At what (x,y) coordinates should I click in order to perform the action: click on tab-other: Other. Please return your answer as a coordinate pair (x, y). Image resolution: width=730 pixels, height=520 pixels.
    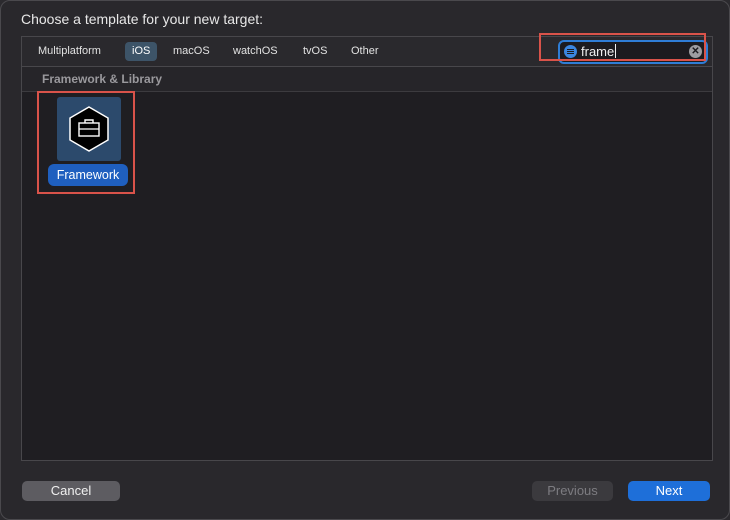
    Looking at the image, I should click on (365, 51).